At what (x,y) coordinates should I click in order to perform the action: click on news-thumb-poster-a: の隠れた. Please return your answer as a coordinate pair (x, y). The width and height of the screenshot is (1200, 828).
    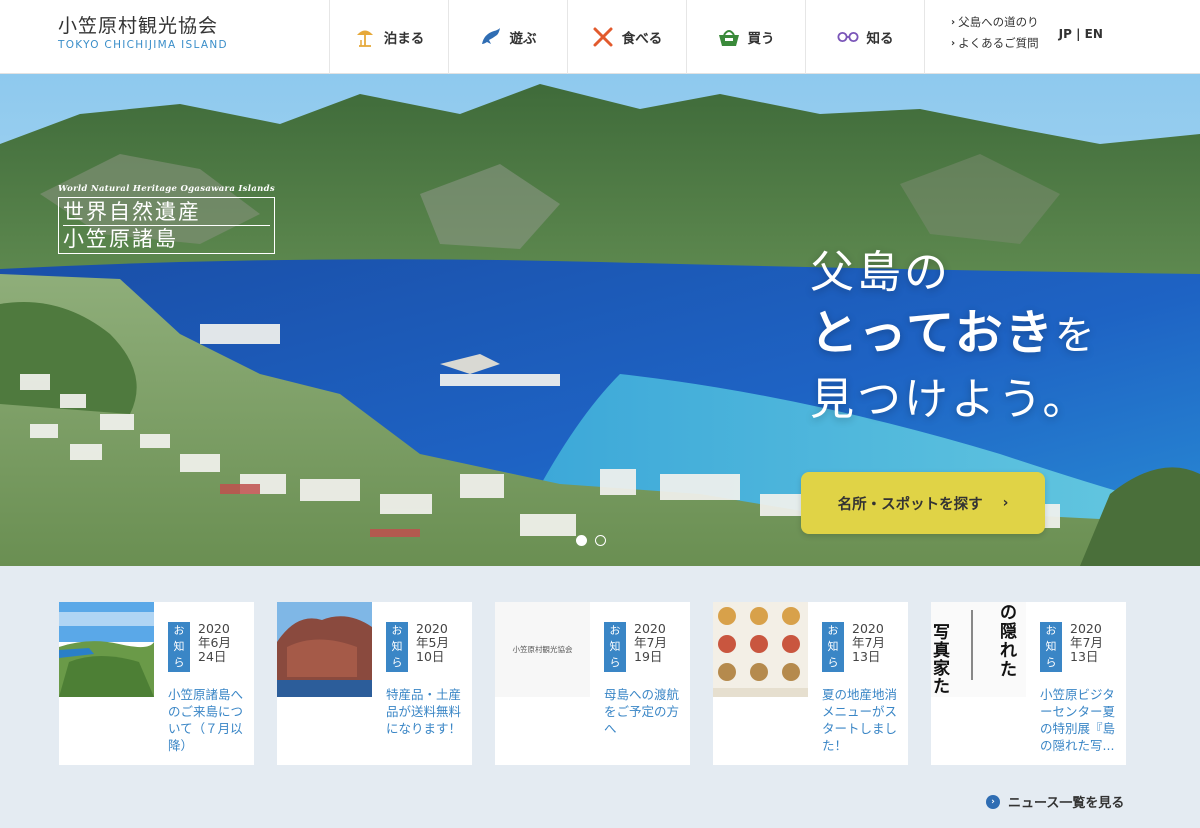
    Looking at the image, I should click on (1008, 641).